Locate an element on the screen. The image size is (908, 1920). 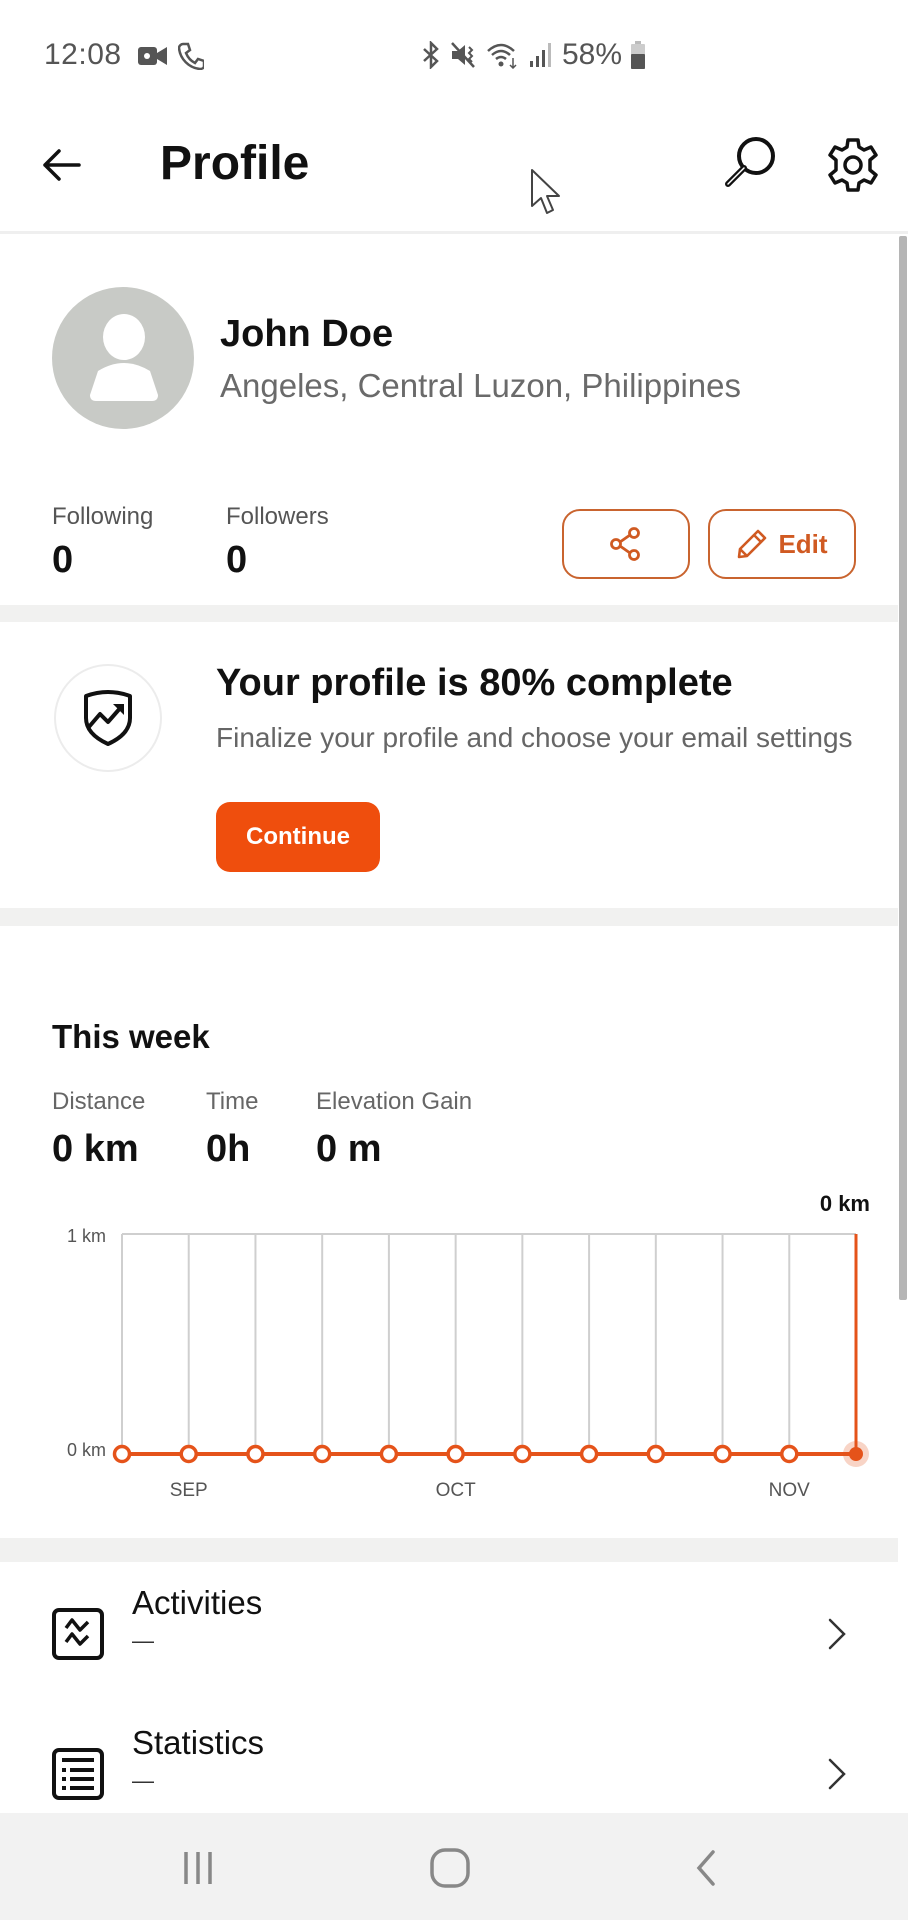
edit-profile-button: Edit is located at coordinates (782, 544).